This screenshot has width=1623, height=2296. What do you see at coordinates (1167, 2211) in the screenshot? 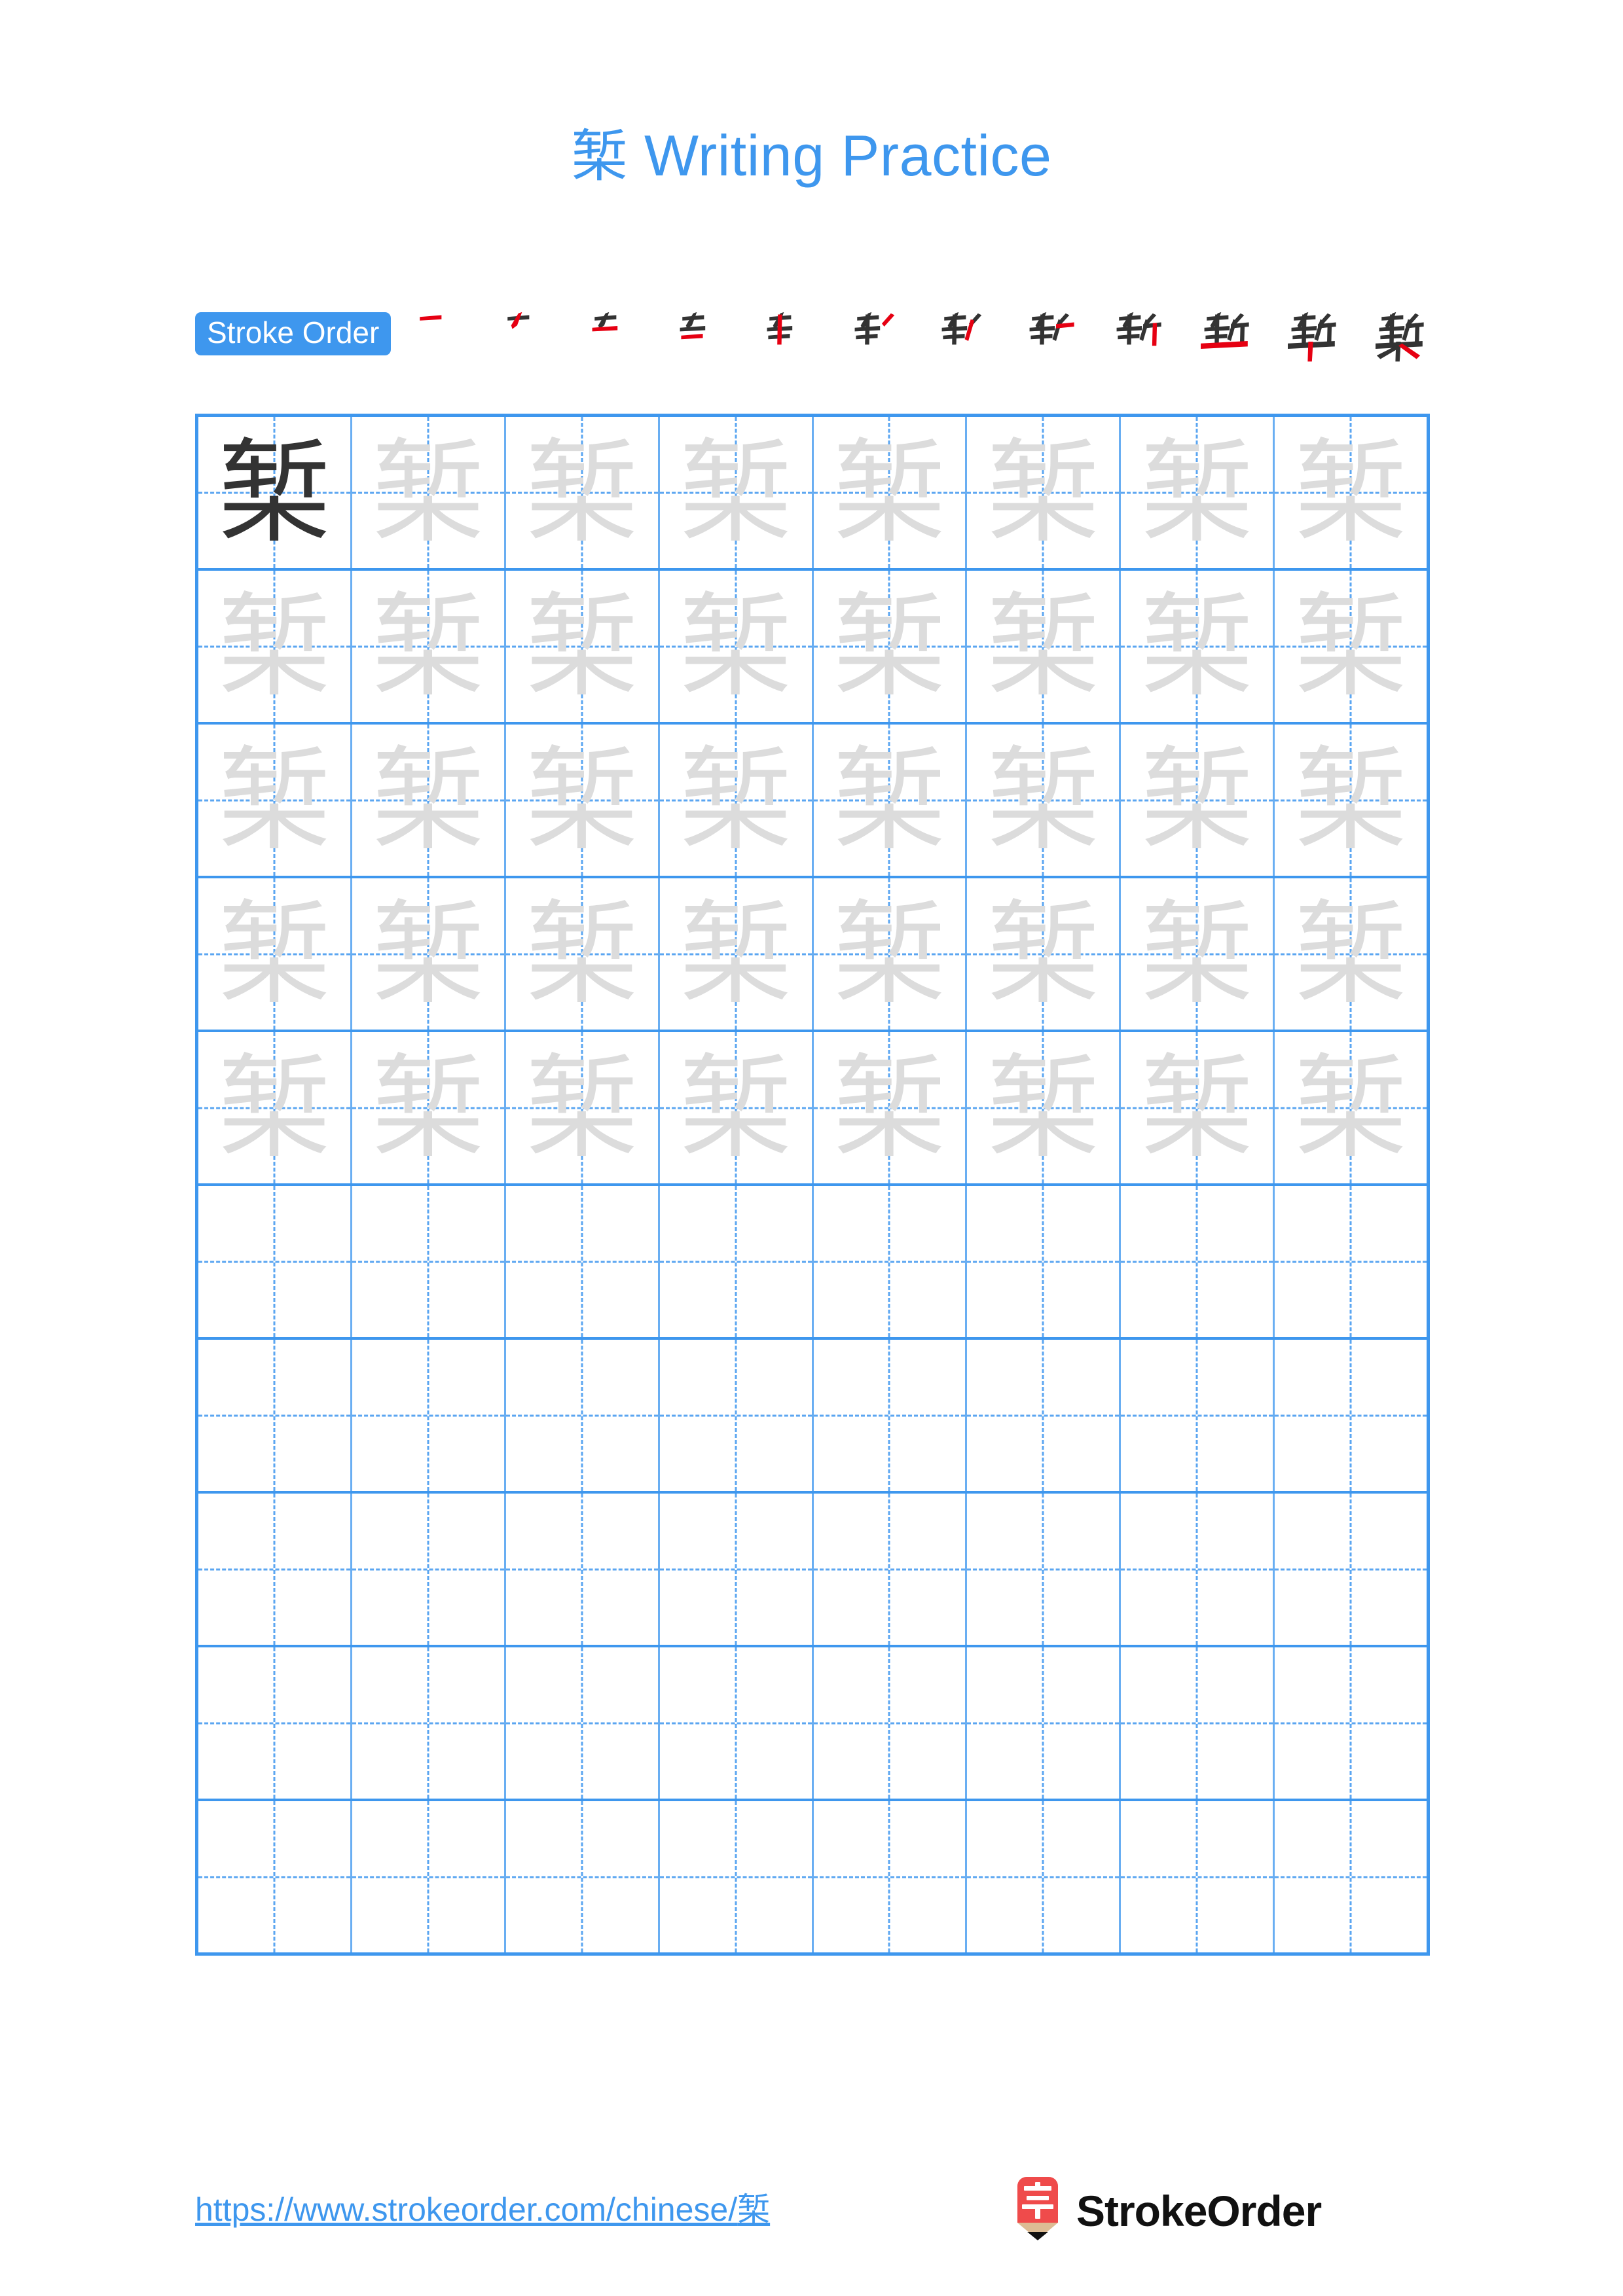
I see `brand-logo-group: StrokeOrder` at bounding box center [1167, 2211].